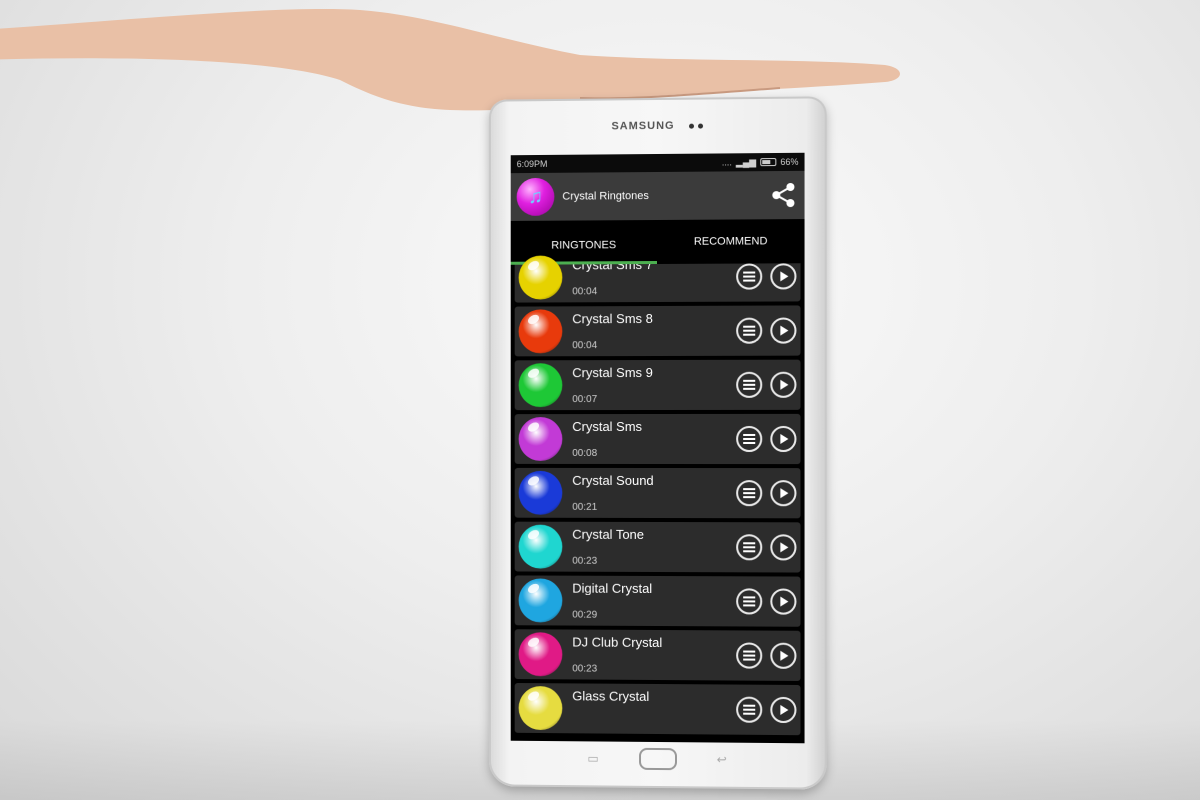  Describe the element at coordinates (612, 319) in the screenshot. I see `ringtone-name: Crystal Sms 8` at that location.